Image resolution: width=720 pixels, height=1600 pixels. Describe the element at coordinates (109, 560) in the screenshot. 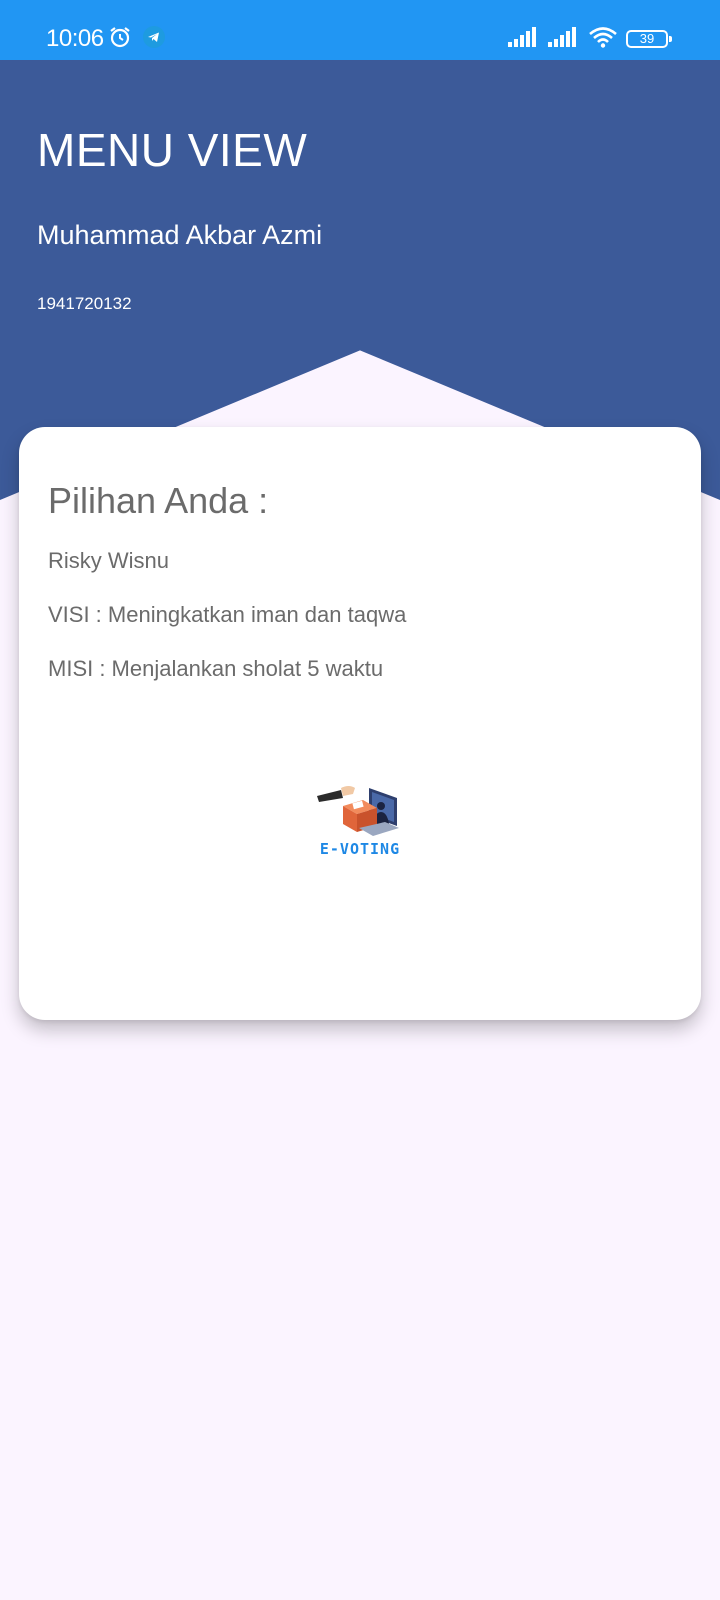

I see `candidate-name: Risky Wisnu` at that location.